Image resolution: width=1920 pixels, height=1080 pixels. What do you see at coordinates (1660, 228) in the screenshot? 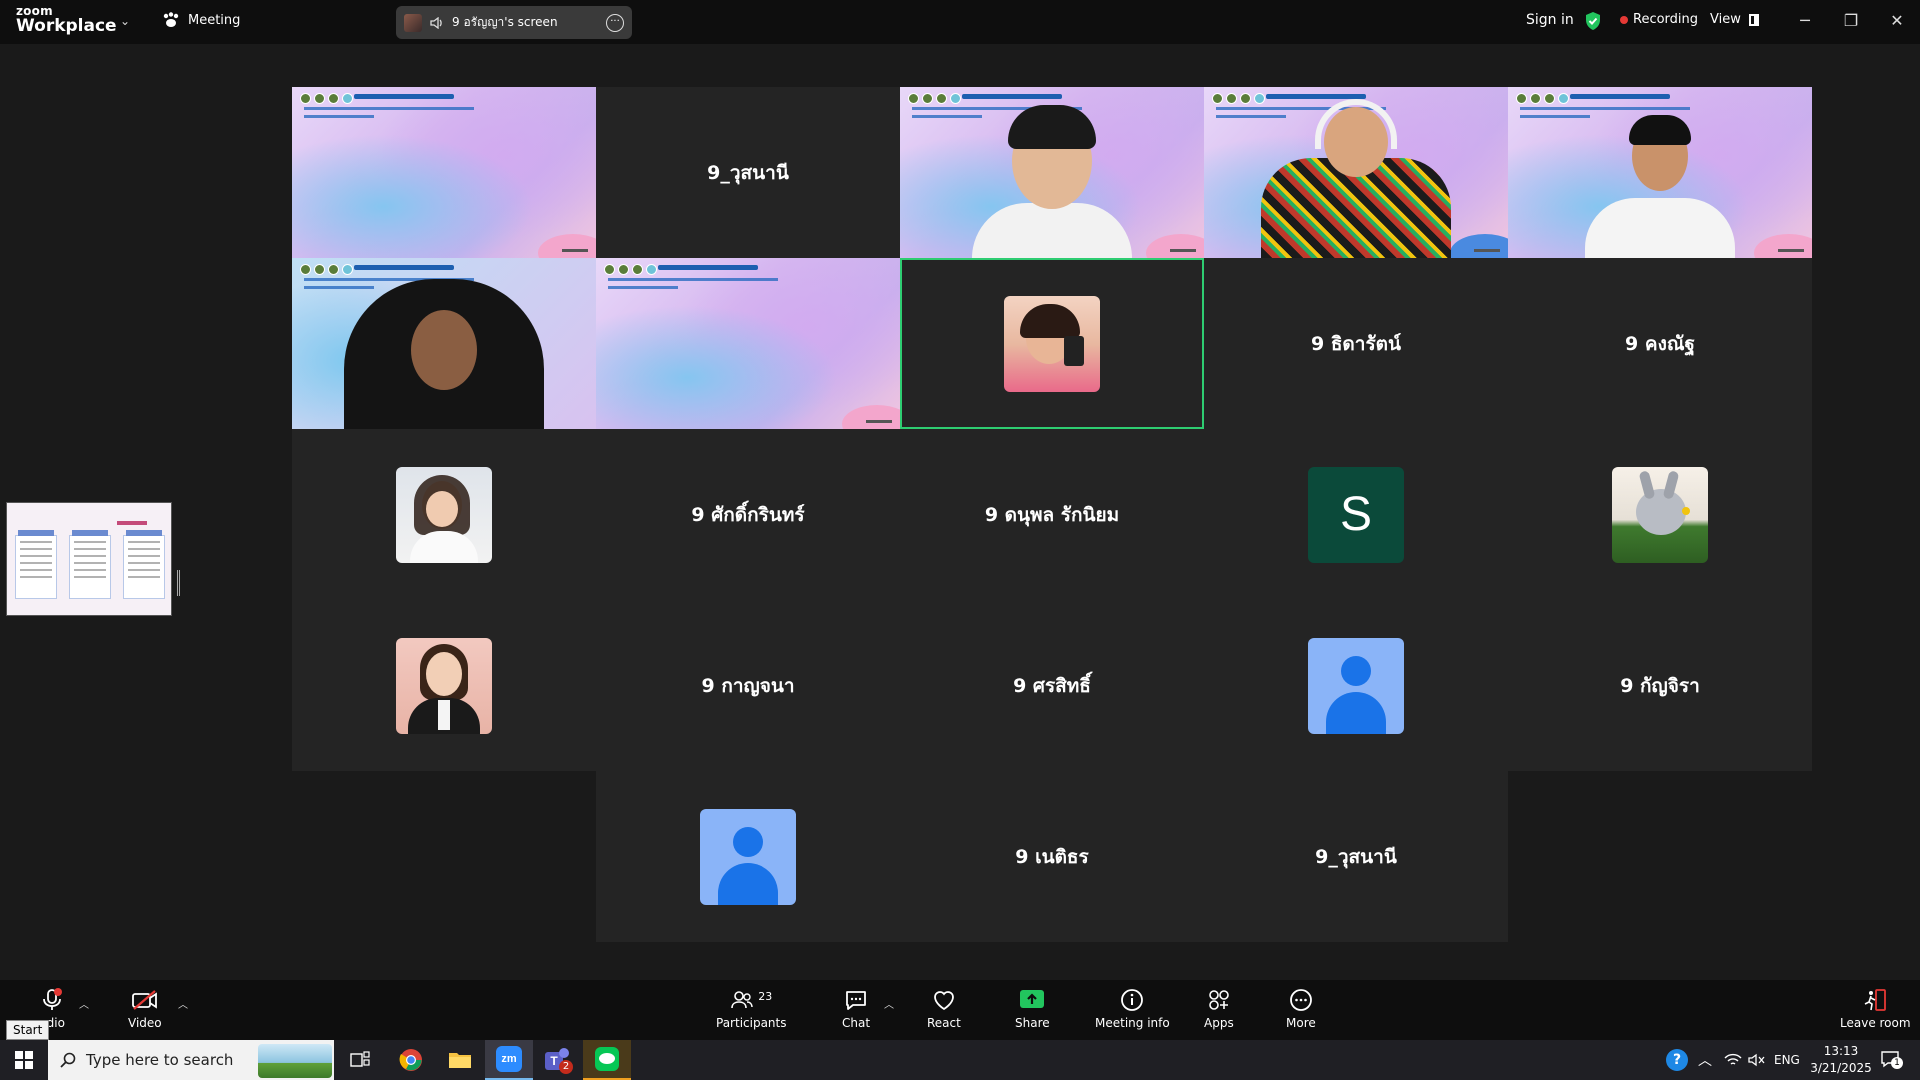
I see `participant-video` at bounding box center [1660, 228].